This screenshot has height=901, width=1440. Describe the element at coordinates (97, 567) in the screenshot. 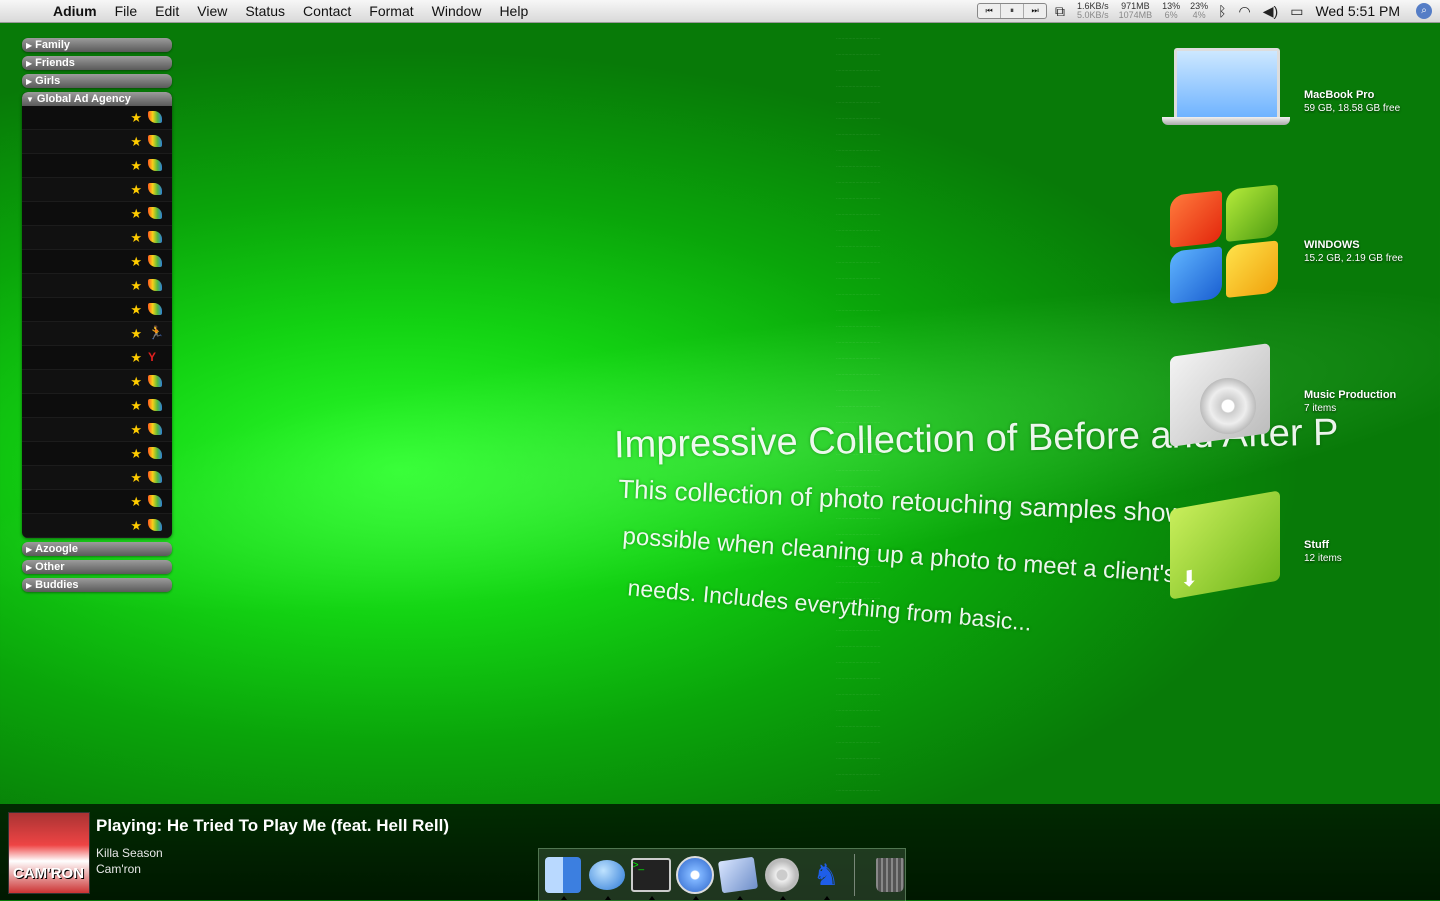

I see `group-other: ▶ Other` at that location.